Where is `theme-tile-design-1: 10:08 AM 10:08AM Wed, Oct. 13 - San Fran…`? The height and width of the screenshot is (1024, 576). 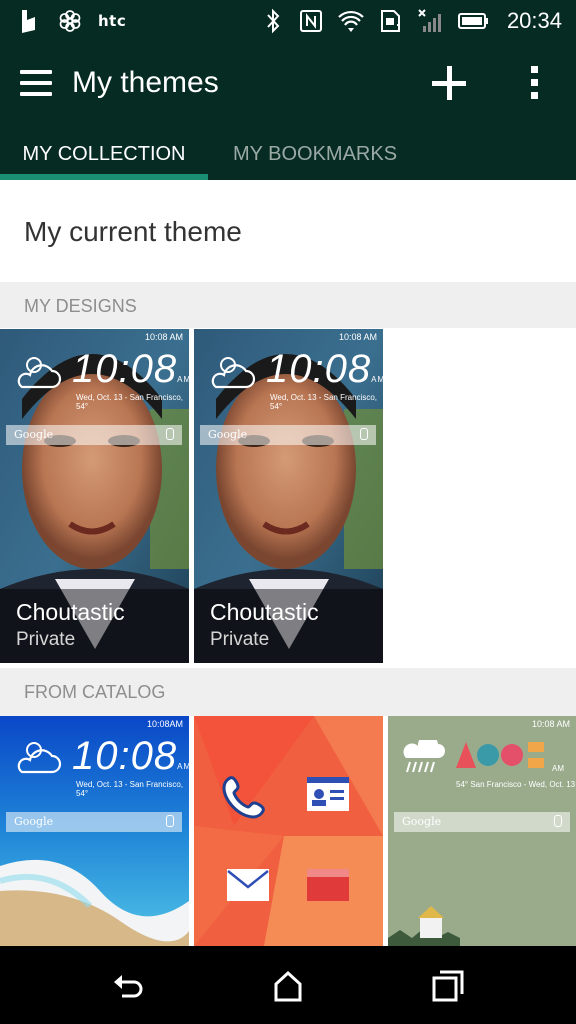 theme-tile-design-1: 10:08 AM 10:08AM Wed, Oct. 13 - San Fran… is located at coordinates (94, 496).